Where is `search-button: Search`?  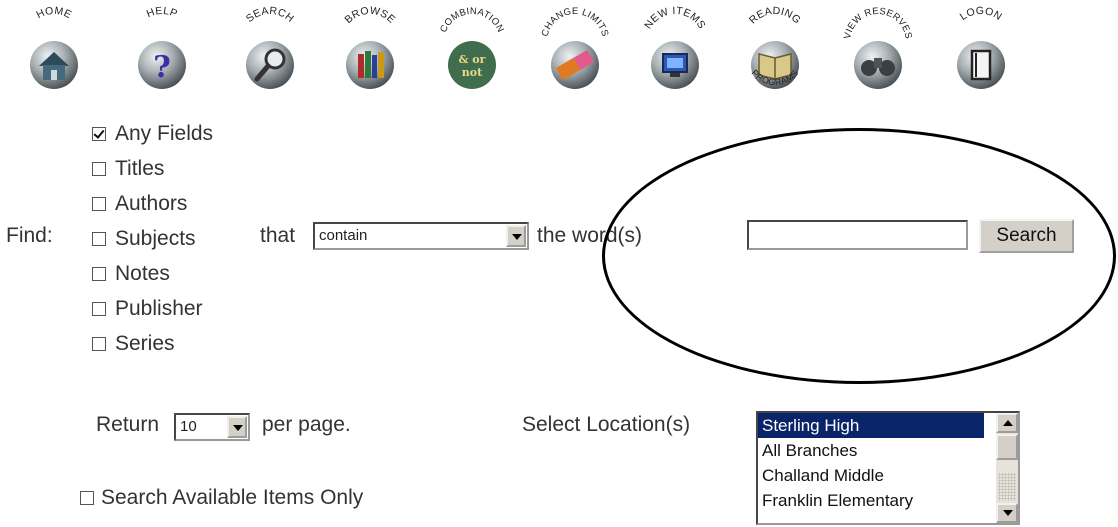
search-button: Search is located at coordinates (1026, 236).